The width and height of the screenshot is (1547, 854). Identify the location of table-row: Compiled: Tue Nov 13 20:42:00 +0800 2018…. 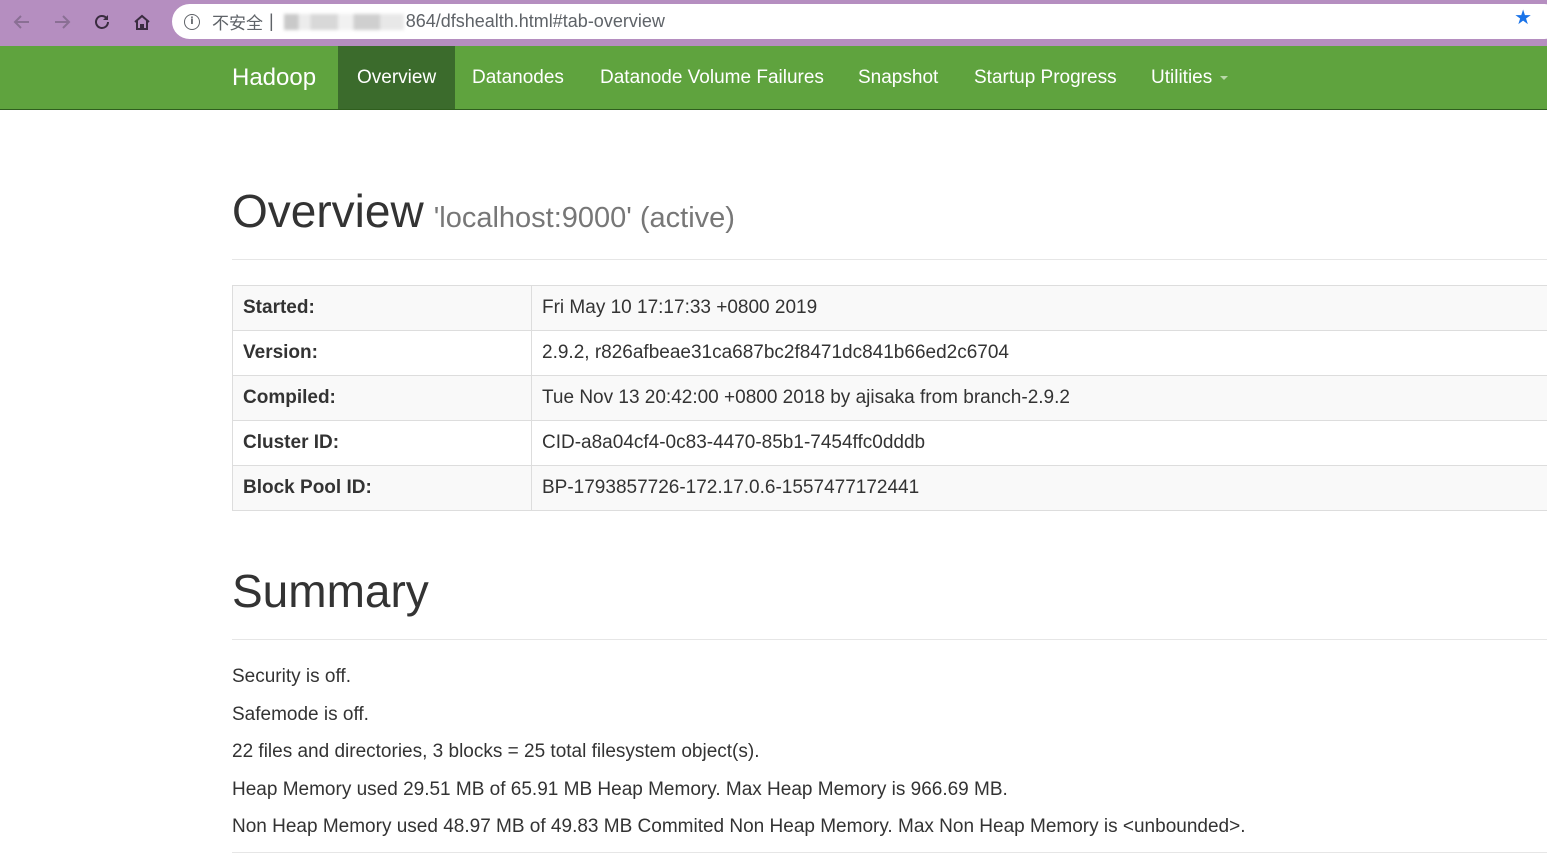
(889, 398).